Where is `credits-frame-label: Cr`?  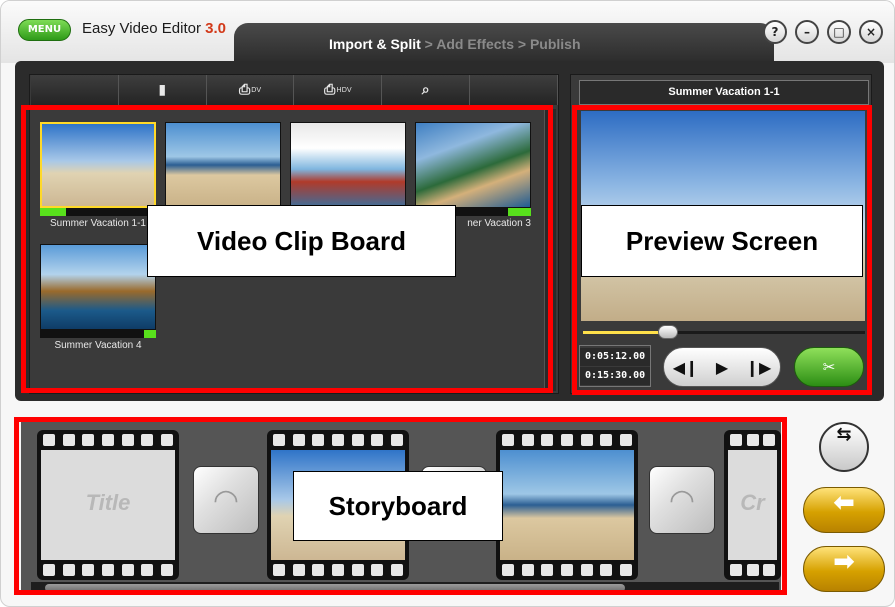 credits-frame-label: Cr is located at coordinates (752, 502).